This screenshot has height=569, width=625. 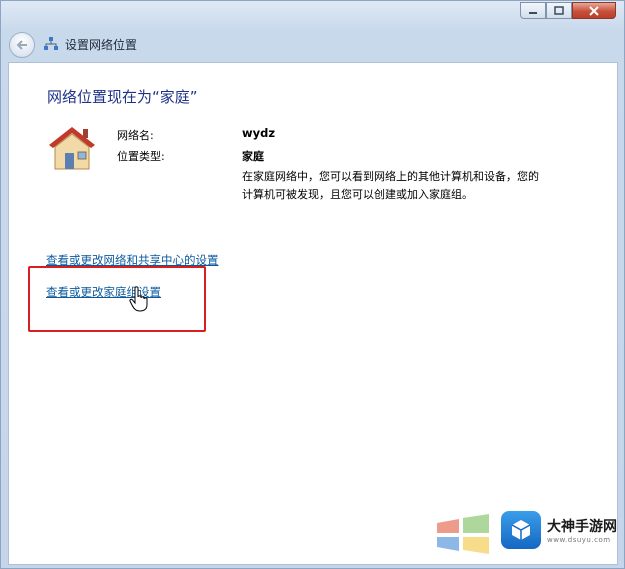 I want to click on network-name-value: wydz, so click(x=259, y=133).